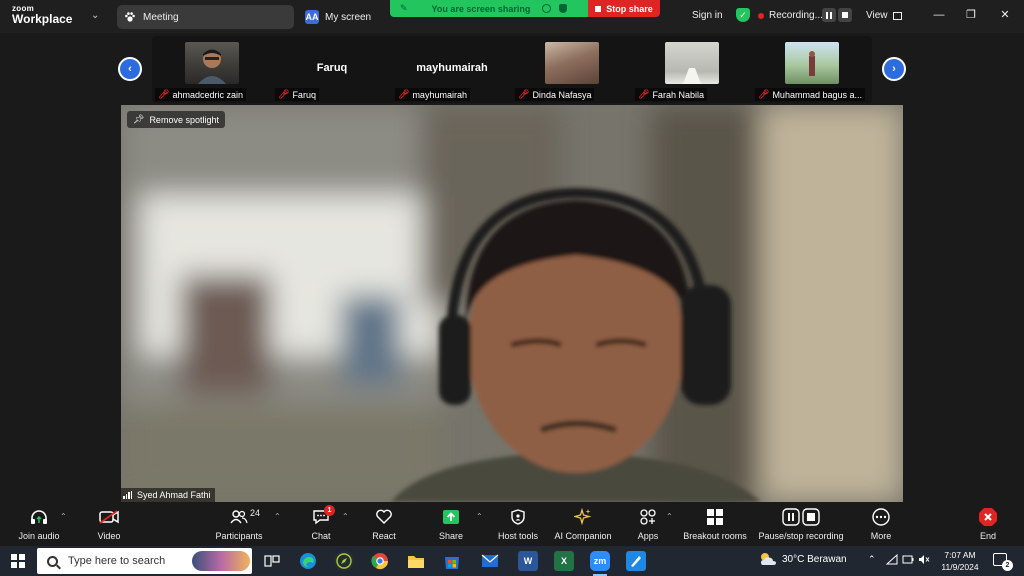  What do you see at coordinates (481, 8) in the screenshot?
I see `screen-sharing-status: You are screen sharing` at bounding box center [481, 8].